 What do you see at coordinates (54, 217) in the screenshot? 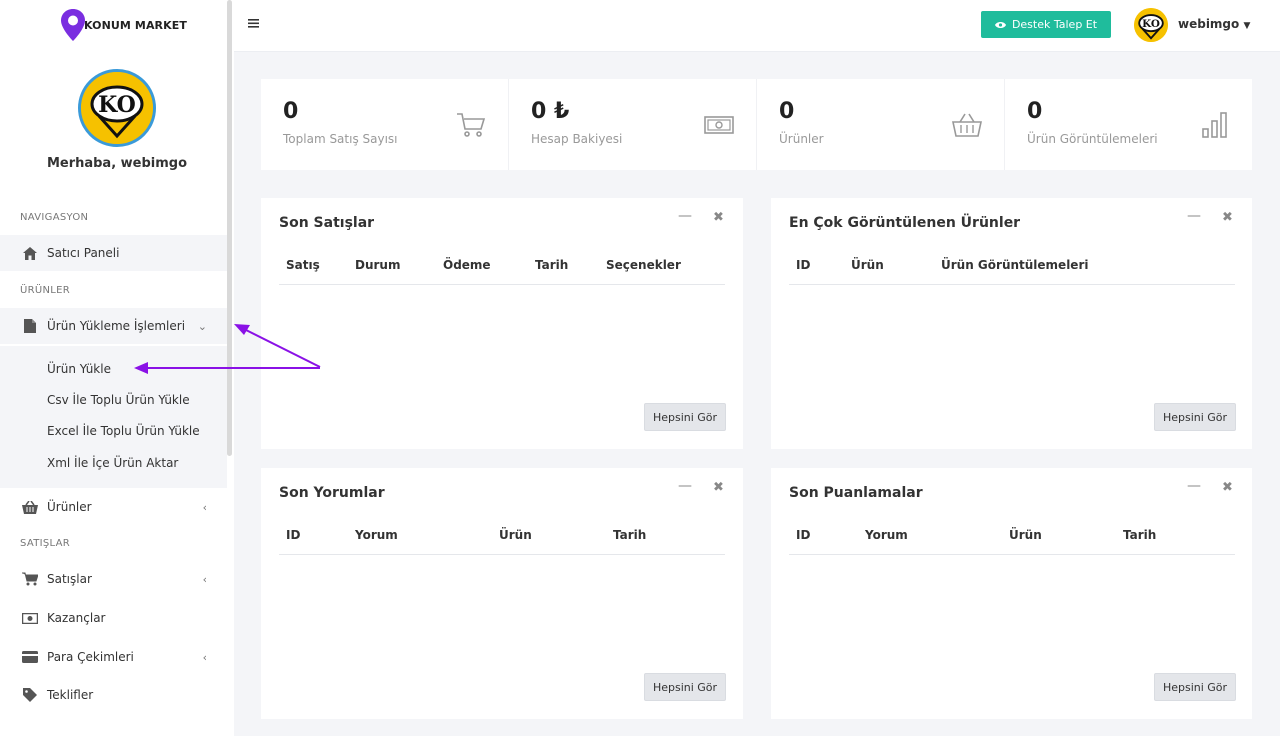
I see `section-navigation: NAVIGASYON` at bounding box center [54, 217].